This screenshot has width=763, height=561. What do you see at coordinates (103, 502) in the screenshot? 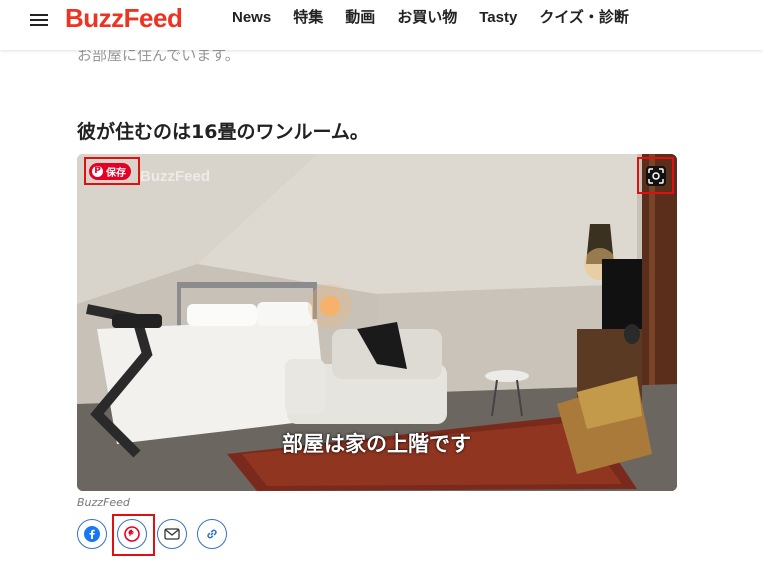
I see `image-credit: BuzzFeed` at bounding box center [103, 502].